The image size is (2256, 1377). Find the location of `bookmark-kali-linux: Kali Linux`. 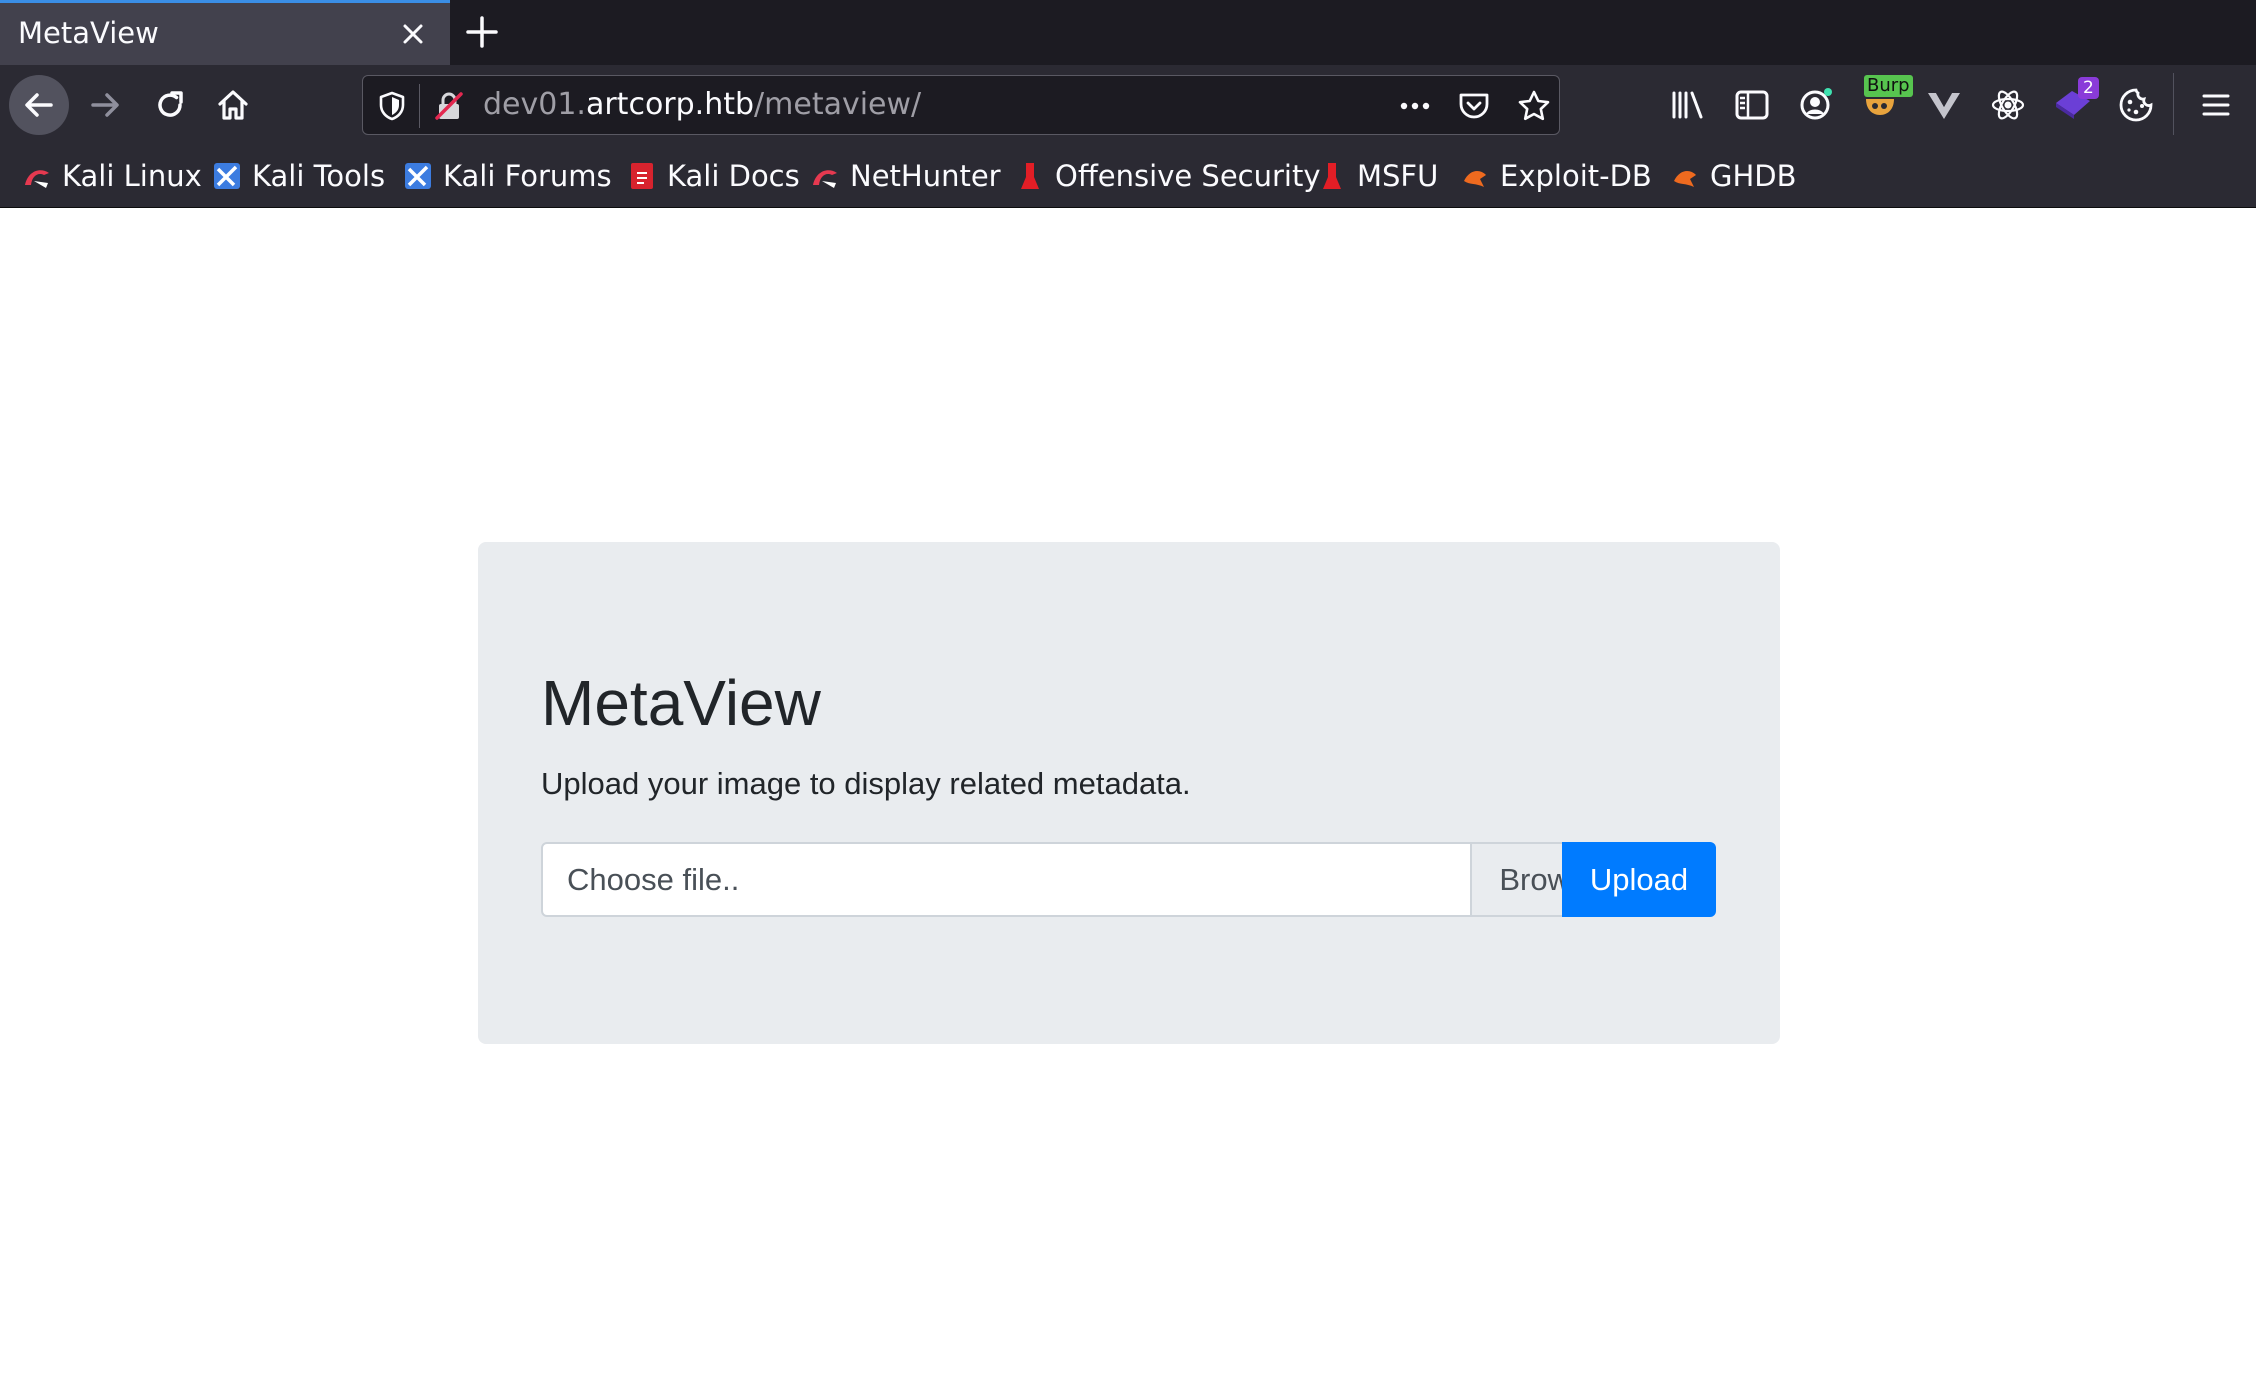

bookmark-kali-linux: Kali Linux is located at coordinates (112, 176).